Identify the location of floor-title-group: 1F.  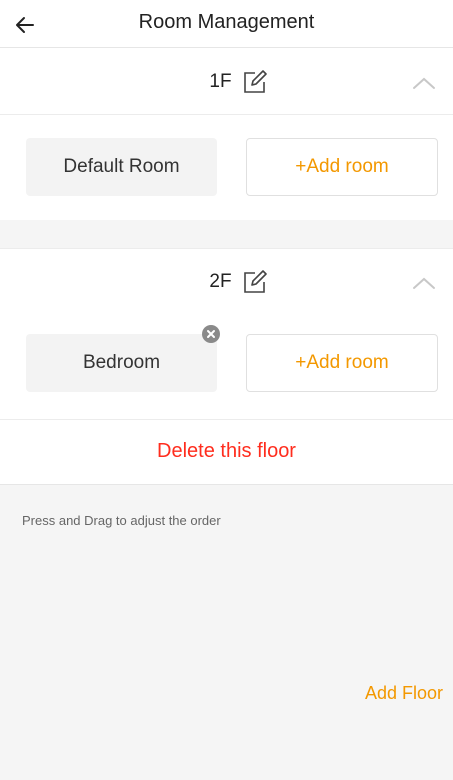
(226, 82).